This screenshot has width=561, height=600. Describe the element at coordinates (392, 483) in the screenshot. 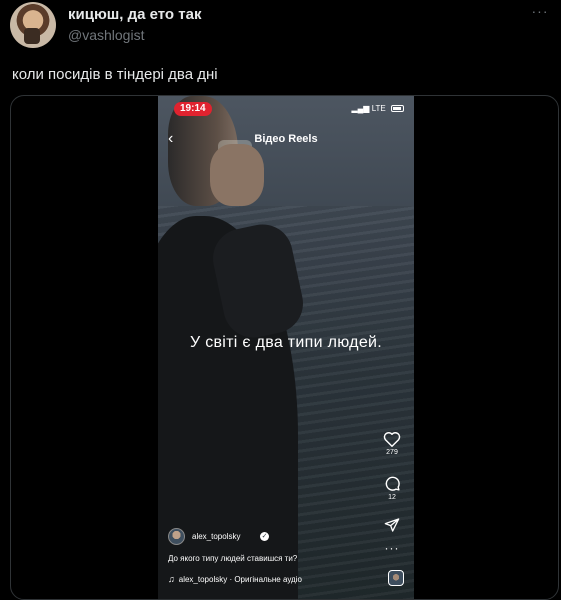

I see `comment-icon` at that location.